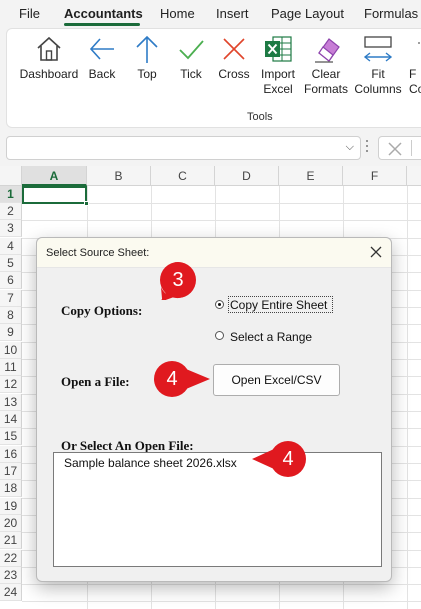 This screenshot has width=421, height=609. What do you see at coordinates (411, 148) in the screenshot?
I see `formula-divider` at bounding box center [411, 148].